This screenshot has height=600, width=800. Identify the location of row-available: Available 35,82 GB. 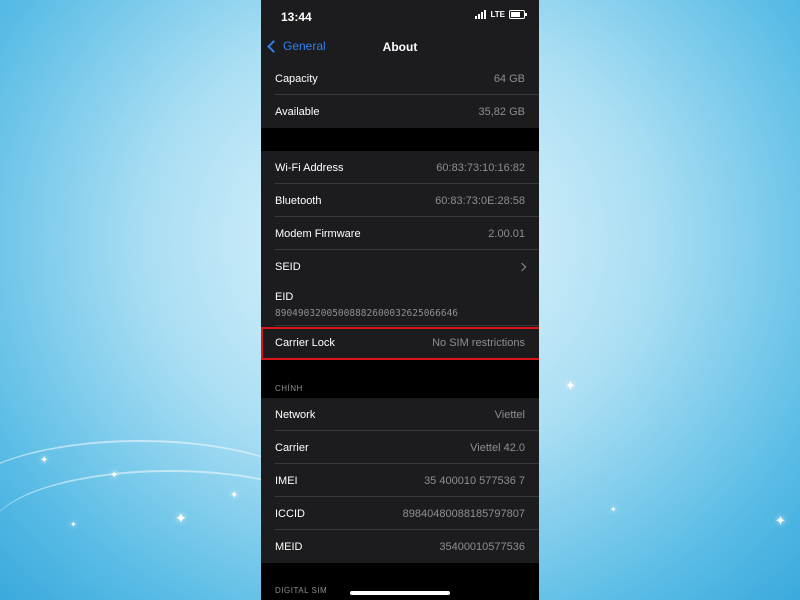
(400, 111).